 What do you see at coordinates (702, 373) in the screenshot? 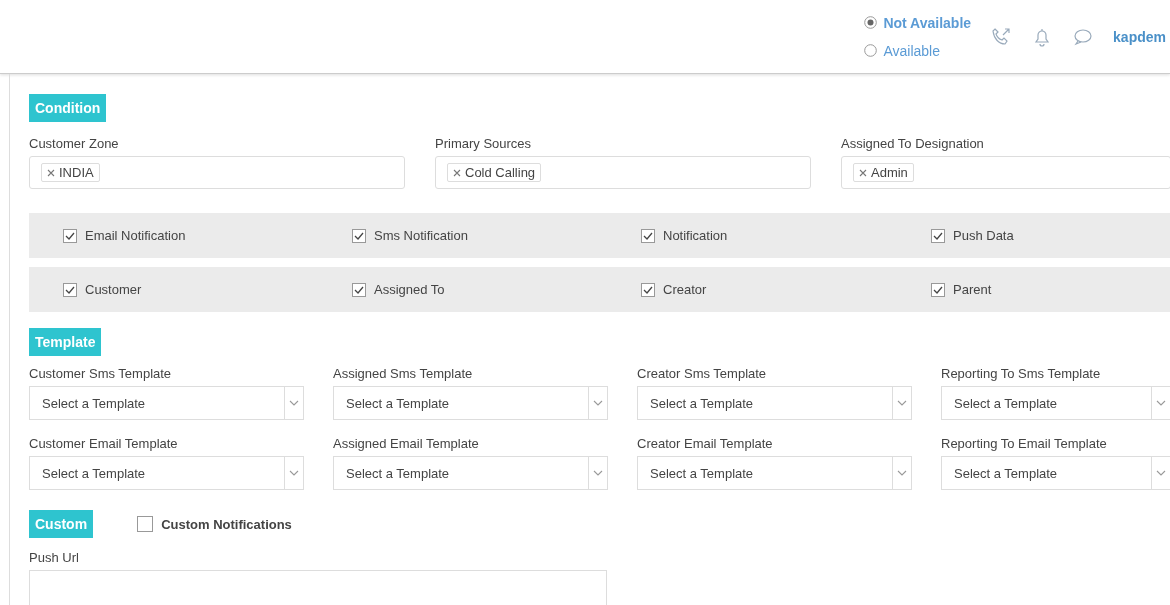
I see `field-label: Creator Sms Template` at bounding box center [702, 373].